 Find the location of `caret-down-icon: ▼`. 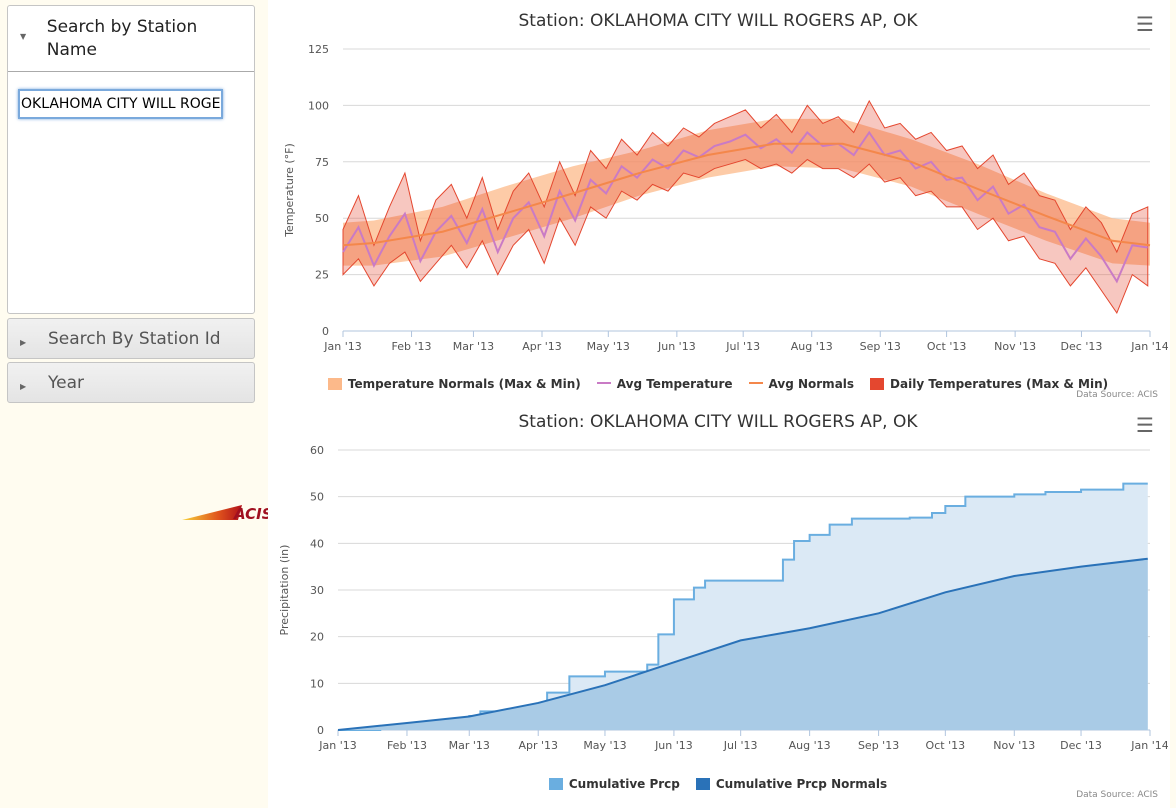

caret-down-icon: ▼ is located at coordinates (23, 36).